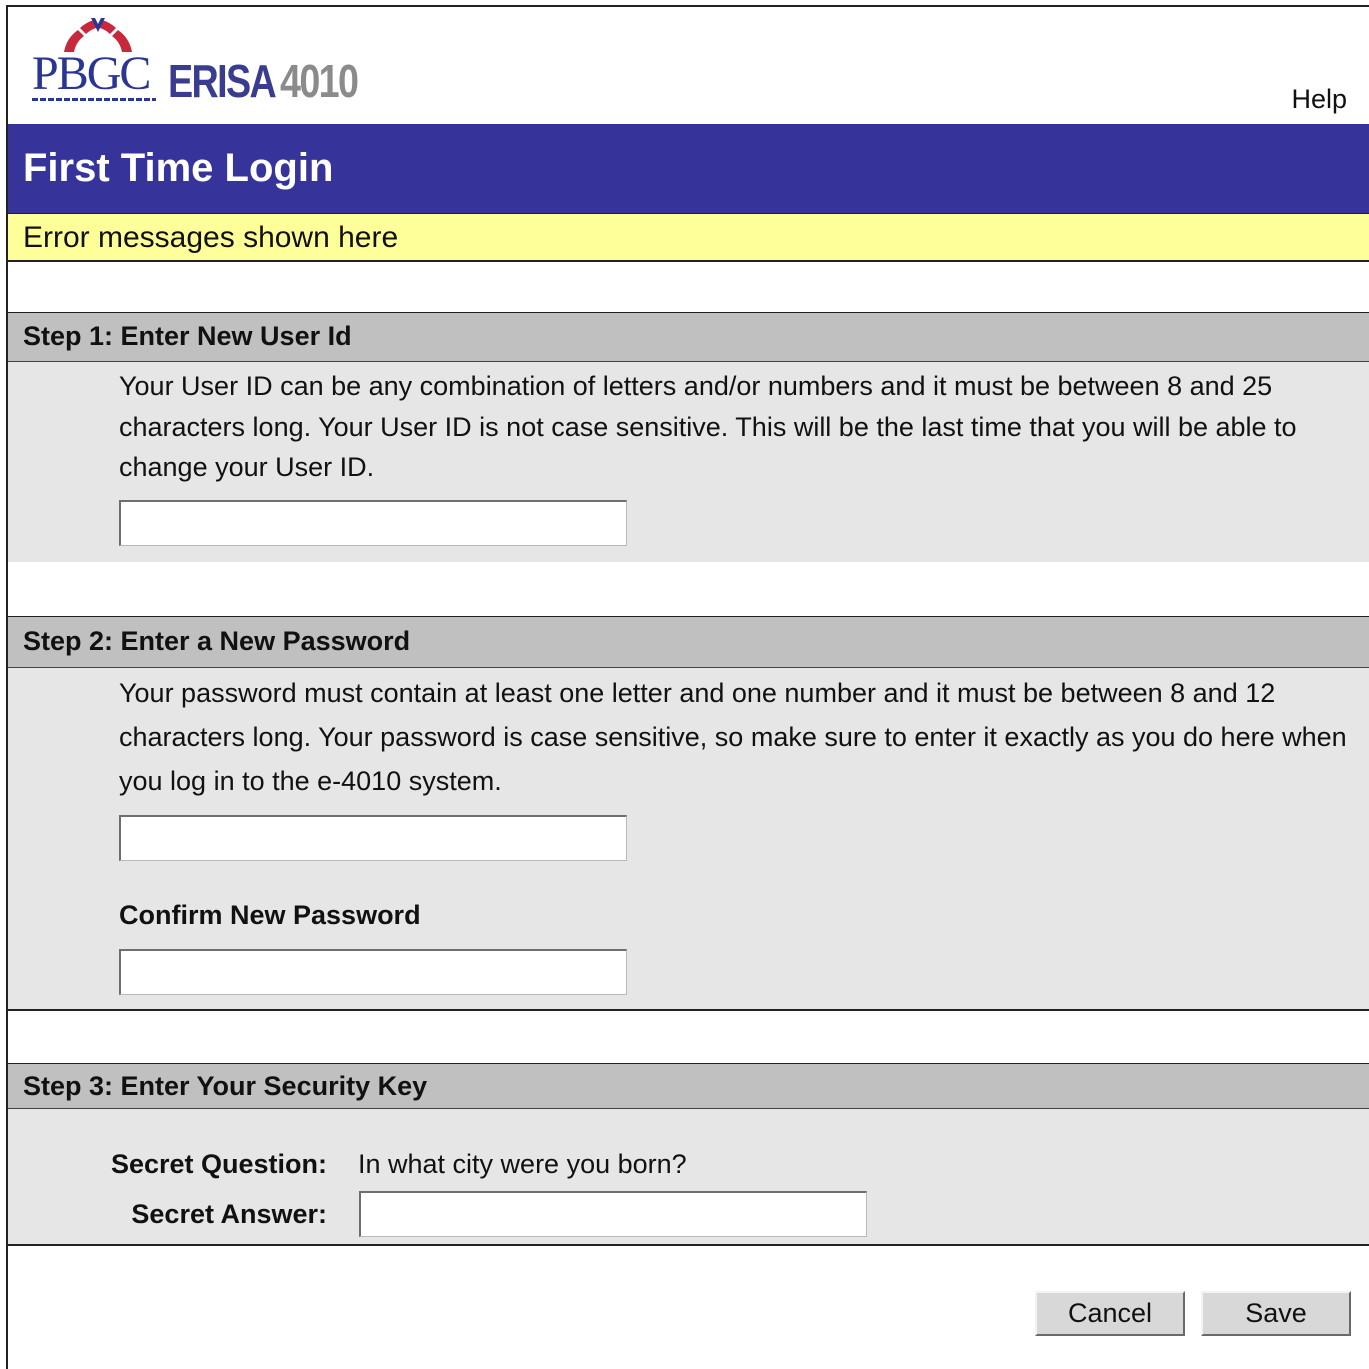  What do you see at coordinates (319, 81) in the screenshot?
I see `logo-4010-text: 4010` at bounding box center [319, 81].